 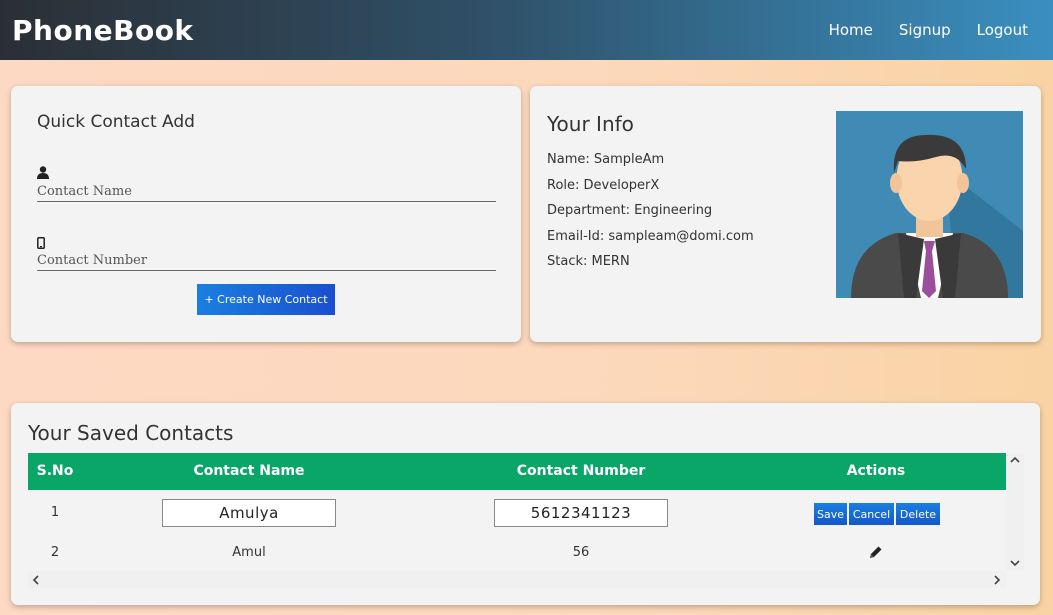 I want to click on save-button: Save, so click(x=830, y=514).